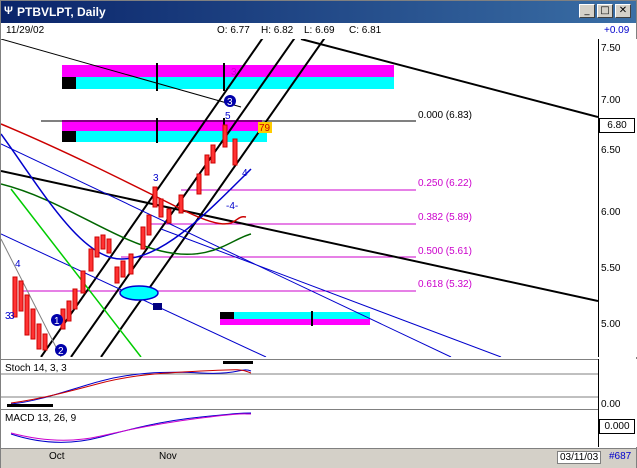 This screenshot has height=468, width=637. What do you see at coordinates (445, 251) in the screenshot?
I see `fib-label-500: 0.500 (5.61)` at bounding box center [445, 251].